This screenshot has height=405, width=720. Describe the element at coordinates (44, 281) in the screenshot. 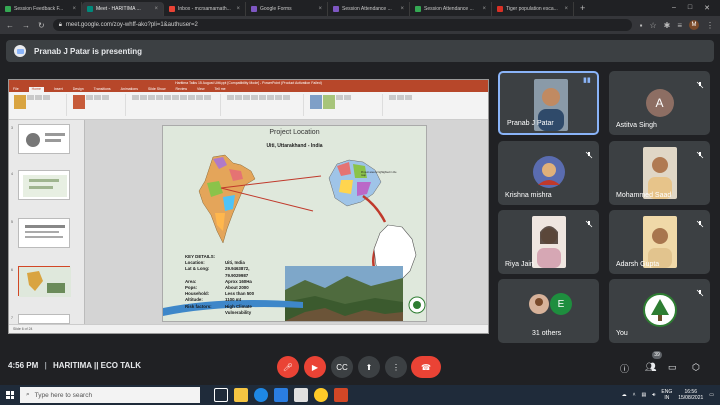

I see `slide-thumbnail-selected` at that location.